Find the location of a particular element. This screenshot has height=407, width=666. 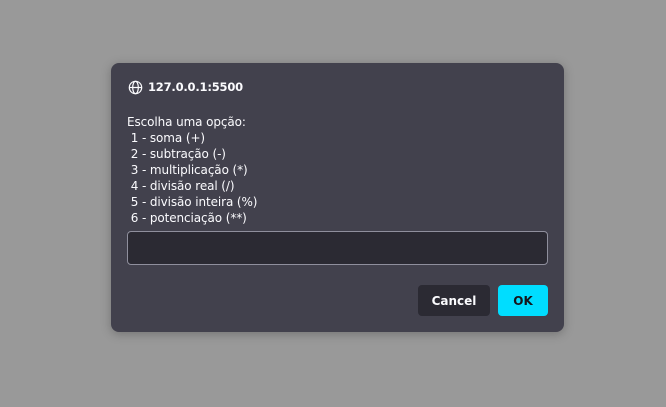

ok-button: OK is located at coordinates (523, 300).